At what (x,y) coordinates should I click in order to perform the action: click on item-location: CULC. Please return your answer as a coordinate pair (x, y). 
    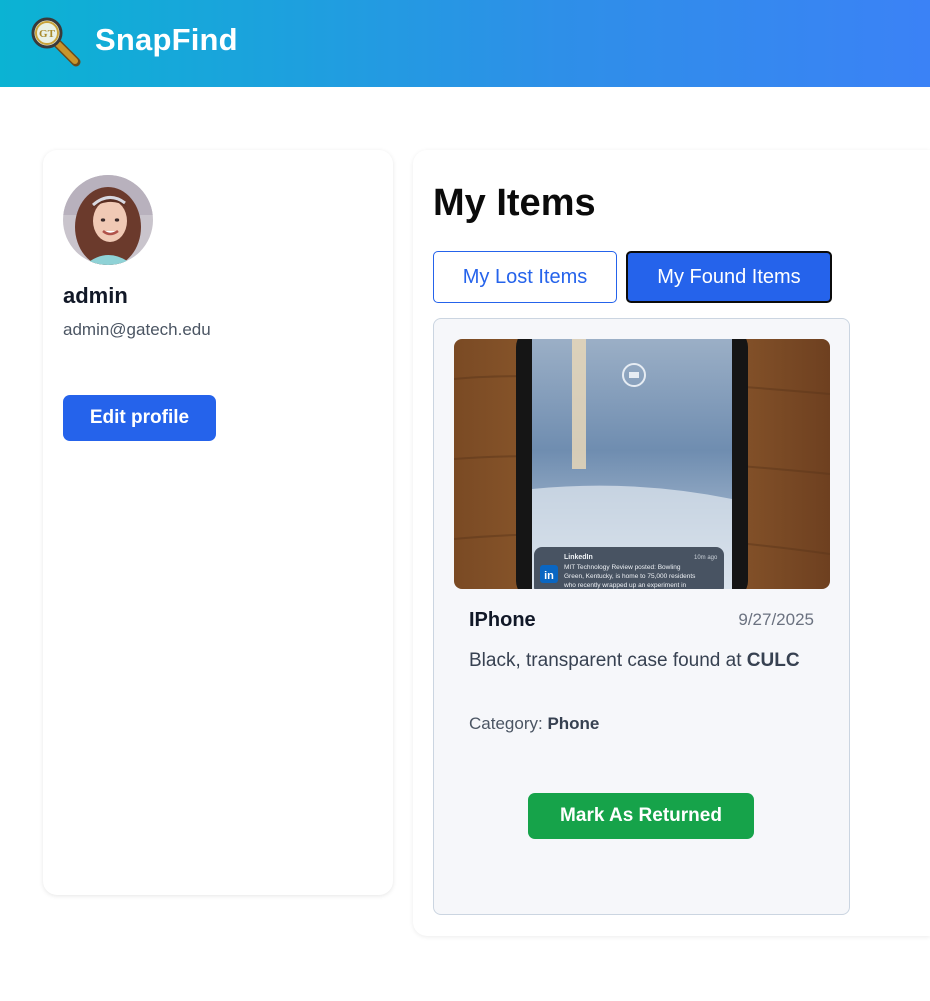
    Looking at the image, I should click on (773, 660).